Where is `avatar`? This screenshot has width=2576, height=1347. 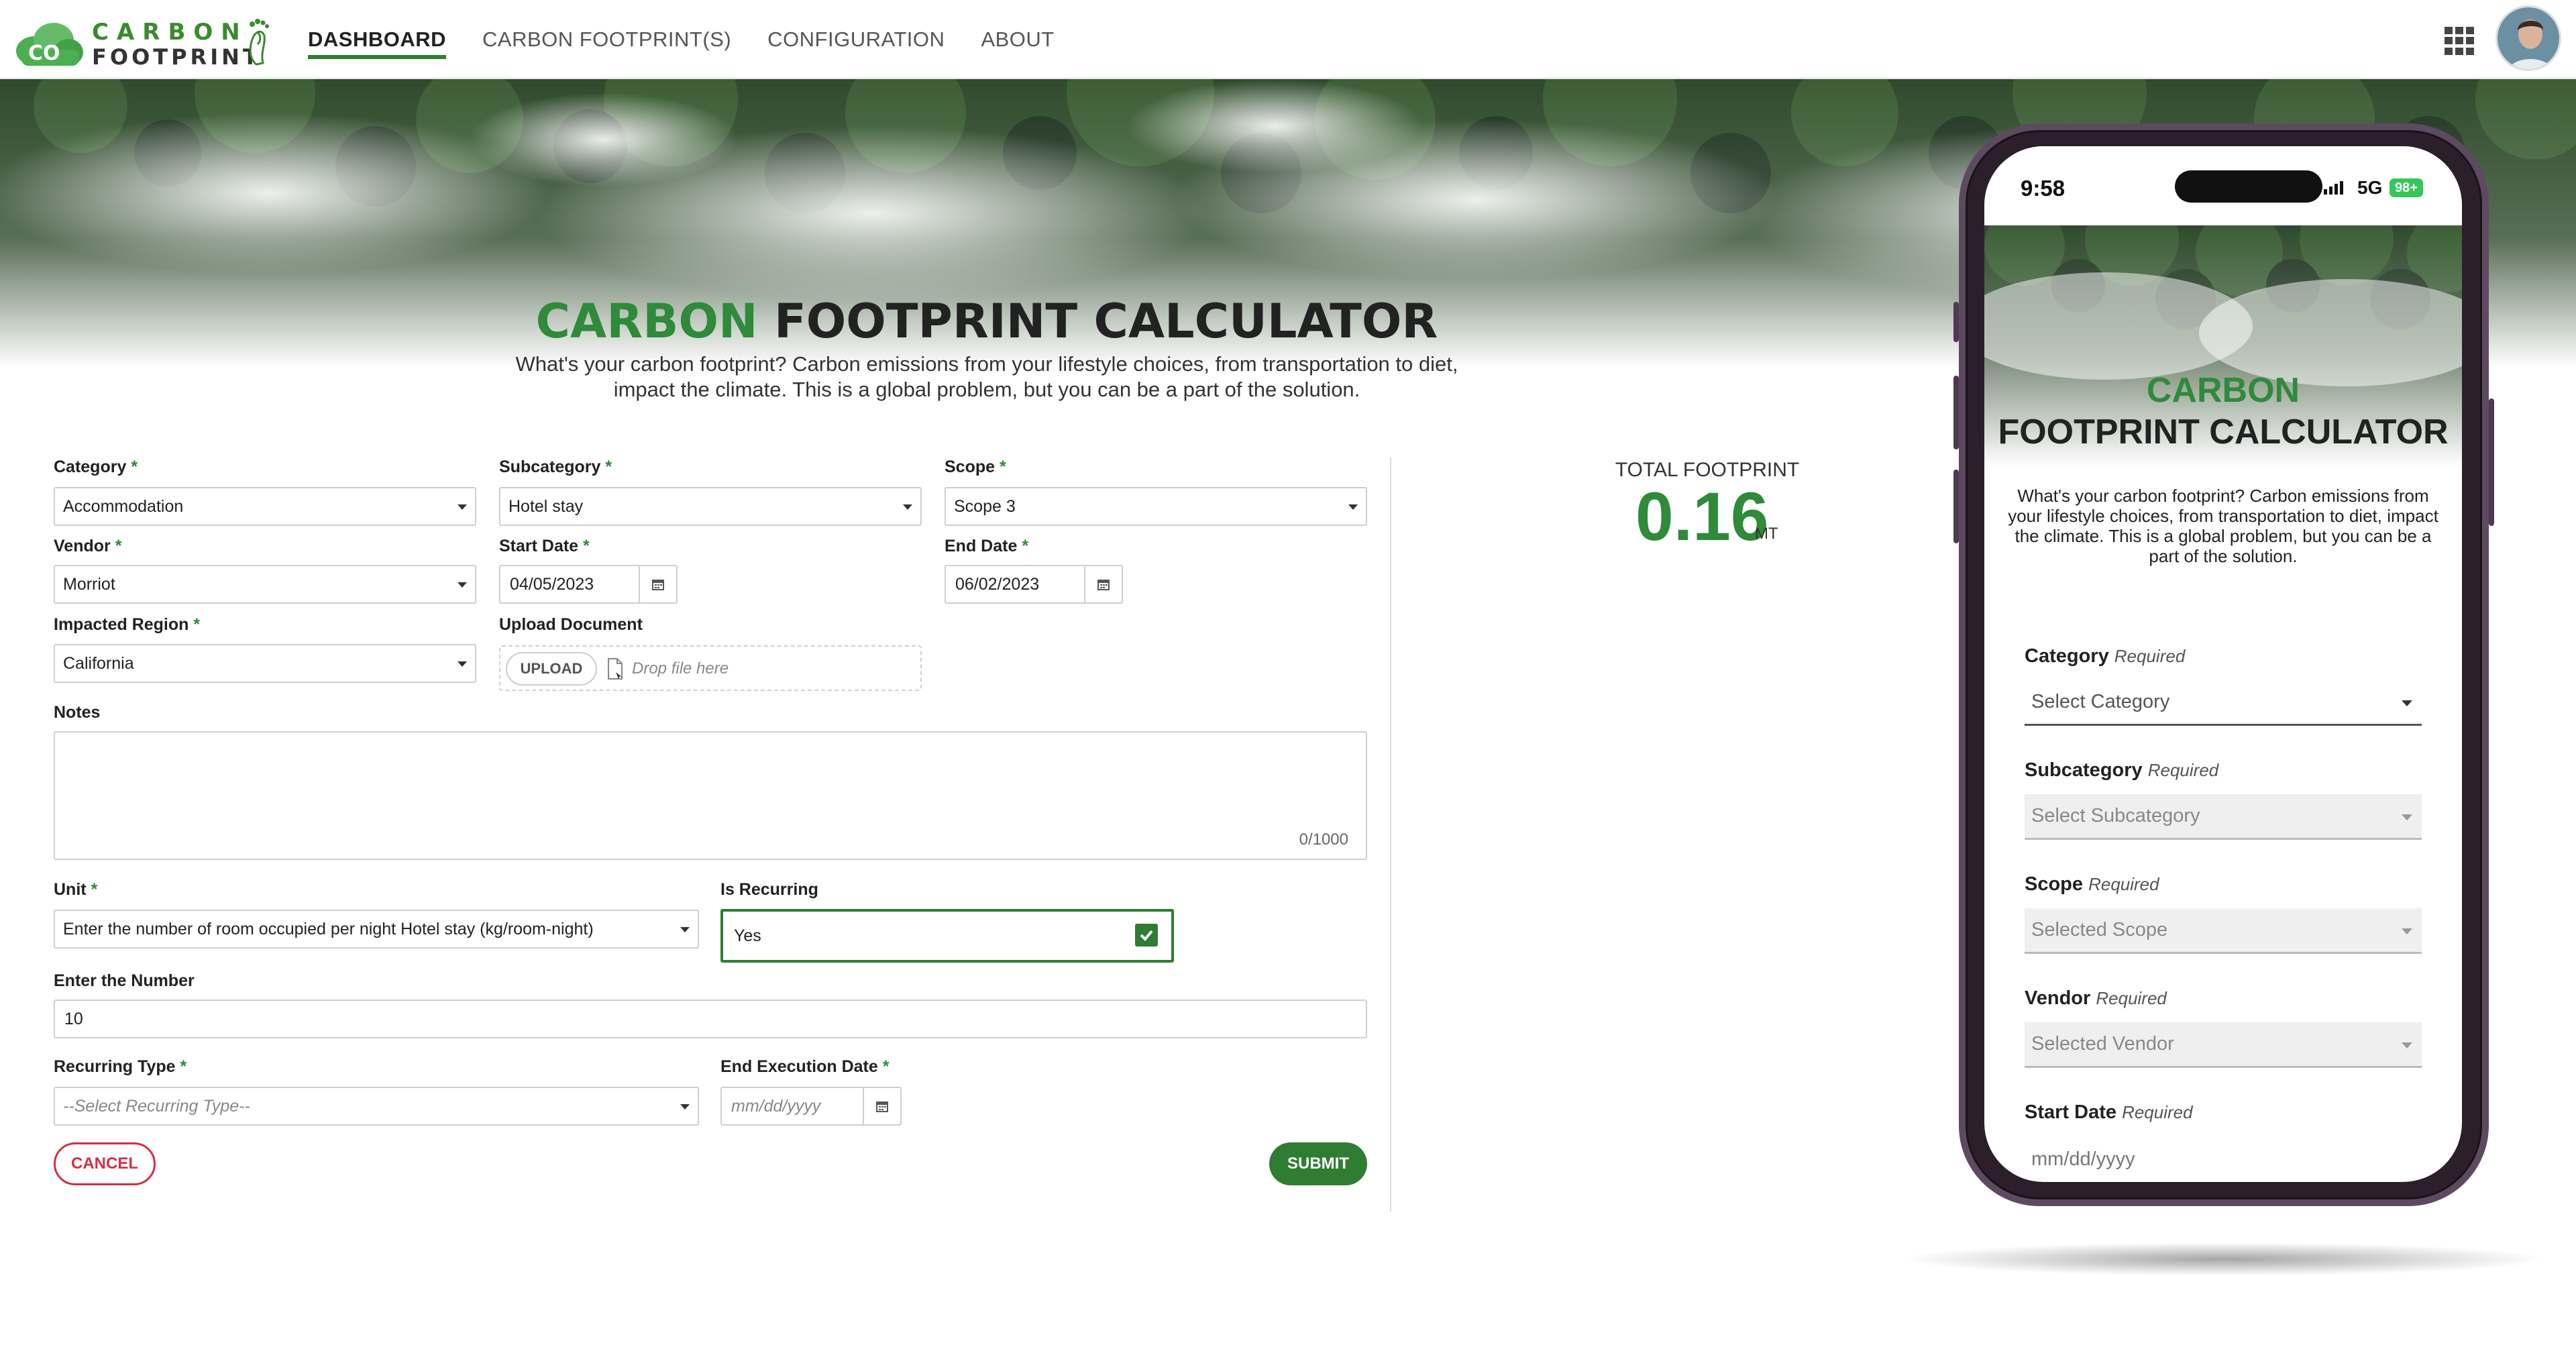
avatar is located at coordinates (2528, 38).